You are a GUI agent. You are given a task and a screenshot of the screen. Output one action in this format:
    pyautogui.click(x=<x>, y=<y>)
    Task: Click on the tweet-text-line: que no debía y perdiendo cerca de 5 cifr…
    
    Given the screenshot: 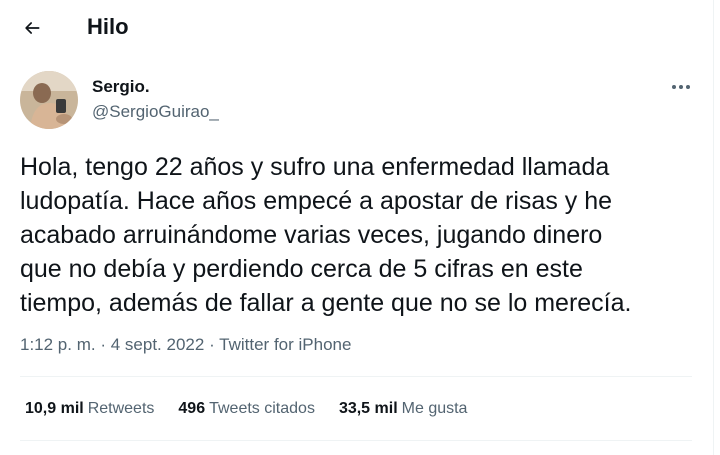 What is the action you would take?
    pyautogui.click(x=301, y=269)
    